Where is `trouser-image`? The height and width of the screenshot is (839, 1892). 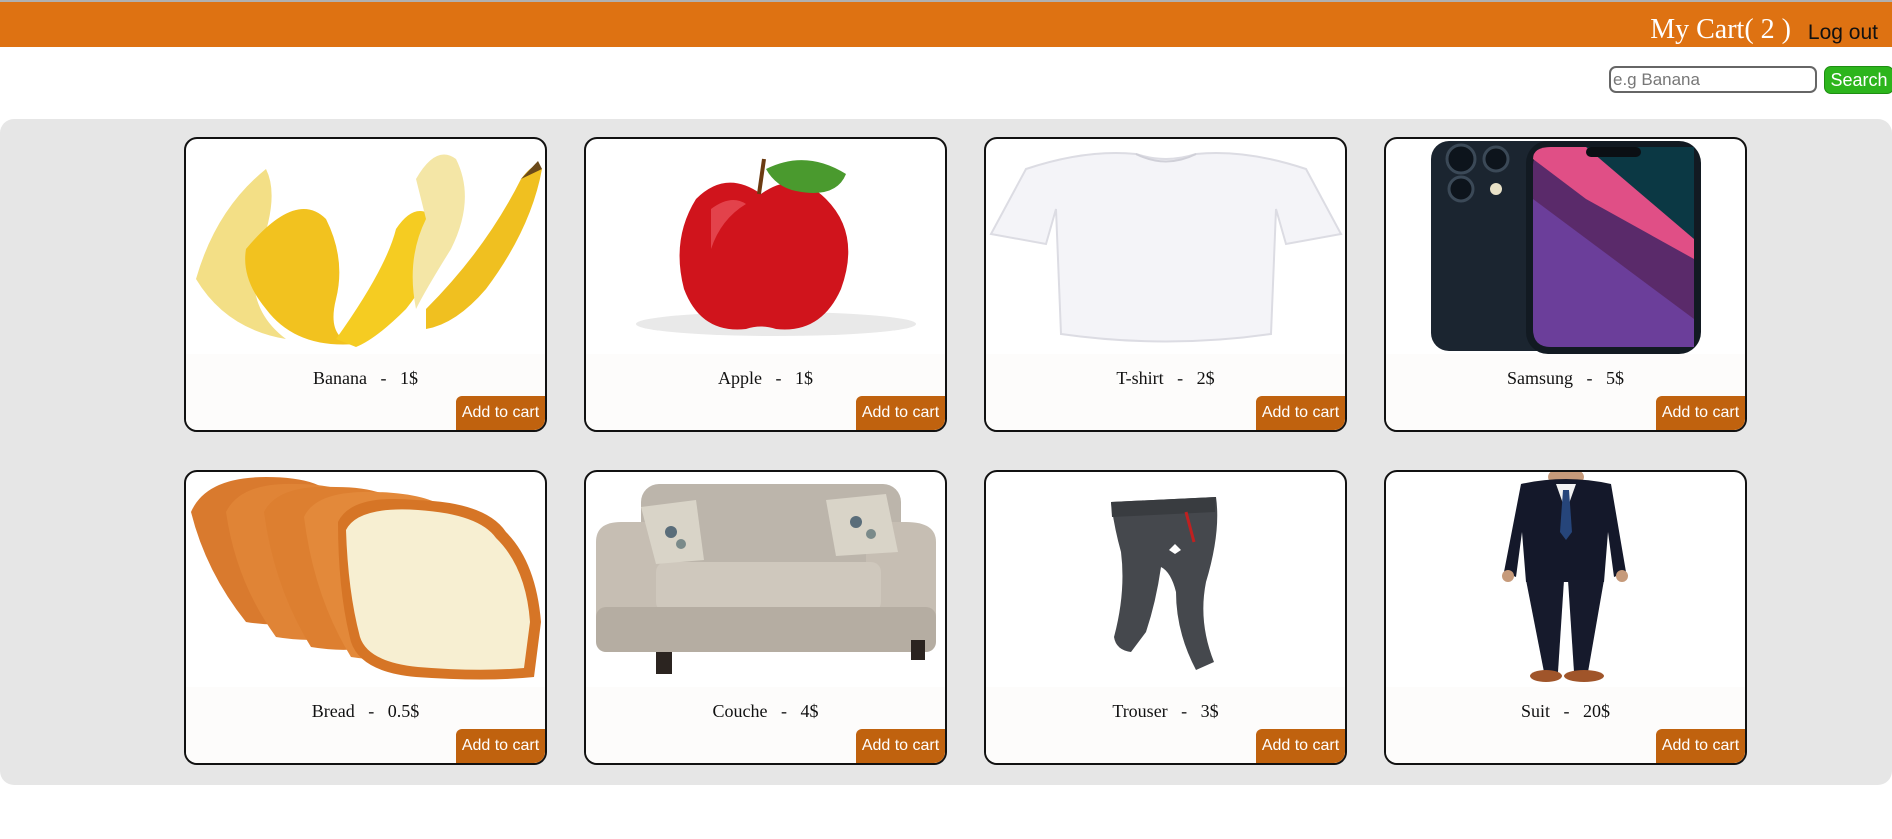
trouser-image is located at coordinates (1165, 579).